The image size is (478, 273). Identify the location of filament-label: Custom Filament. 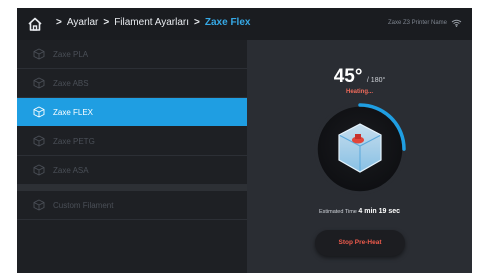
(83, 205).